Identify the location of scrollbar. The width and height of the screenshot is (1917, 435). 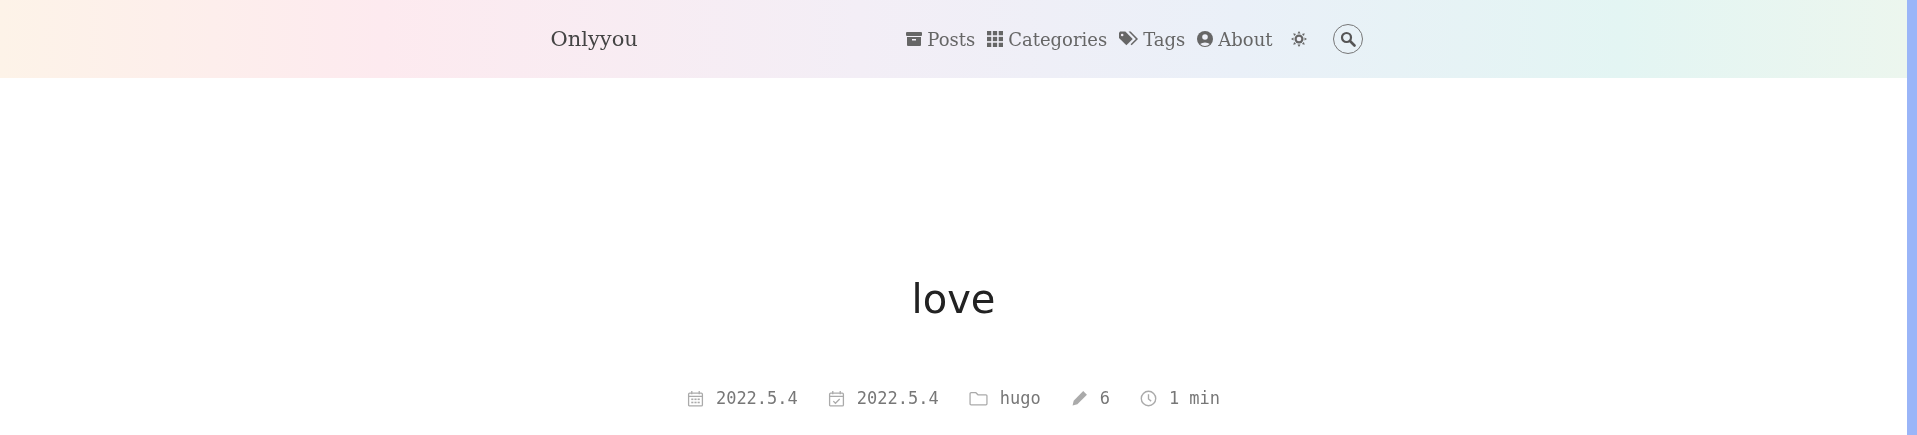
(1912, 217).